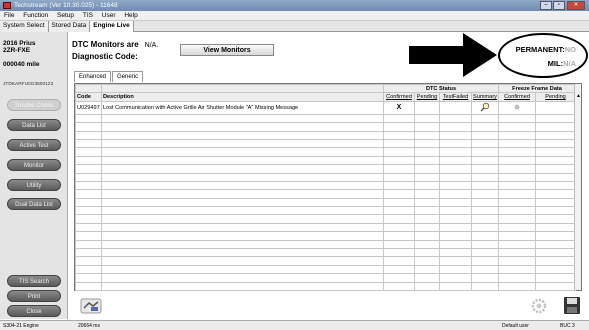 Image resolution: width=589 pixels, height=330 pixels. I want to click on data-list-button: Data List, so click(34, 125).